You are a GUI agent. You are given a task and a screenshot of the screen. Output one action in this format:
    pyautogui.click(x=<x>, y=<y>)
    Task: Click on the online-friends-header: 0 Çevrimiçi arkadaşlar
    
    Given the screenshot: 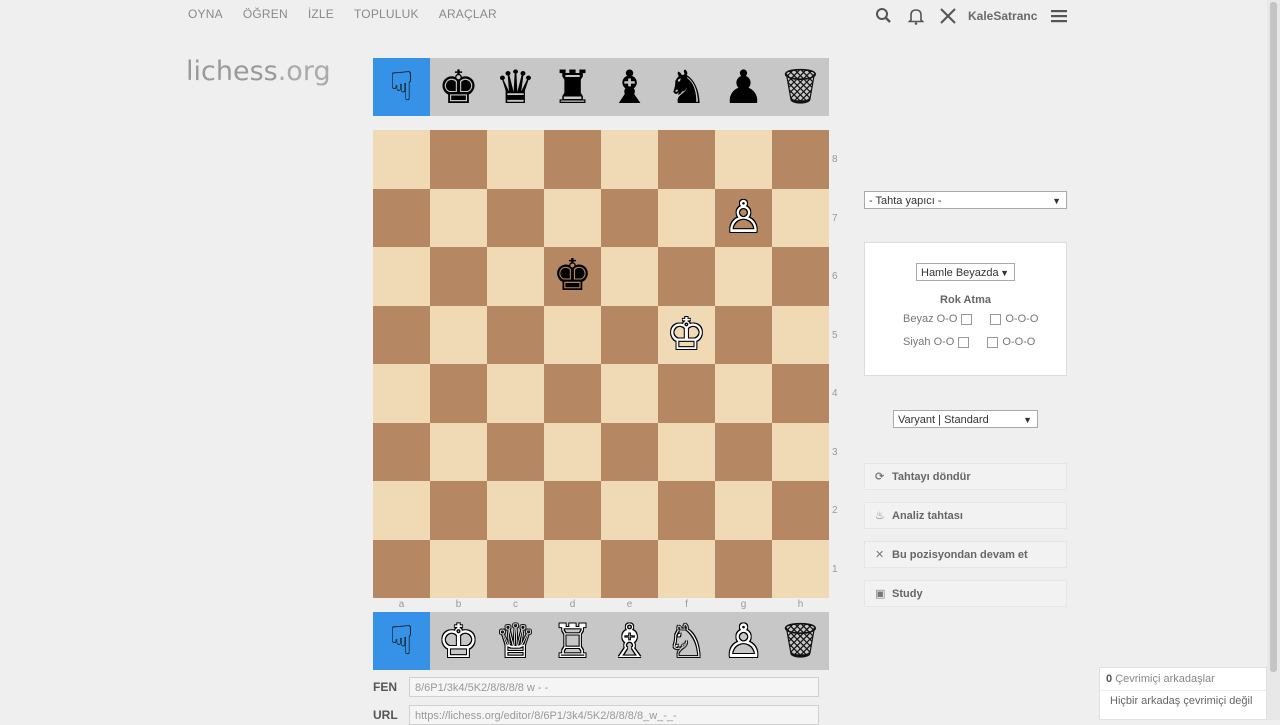 What is the action you would take?
    pyautogui.click(x=1183, y=679)
    